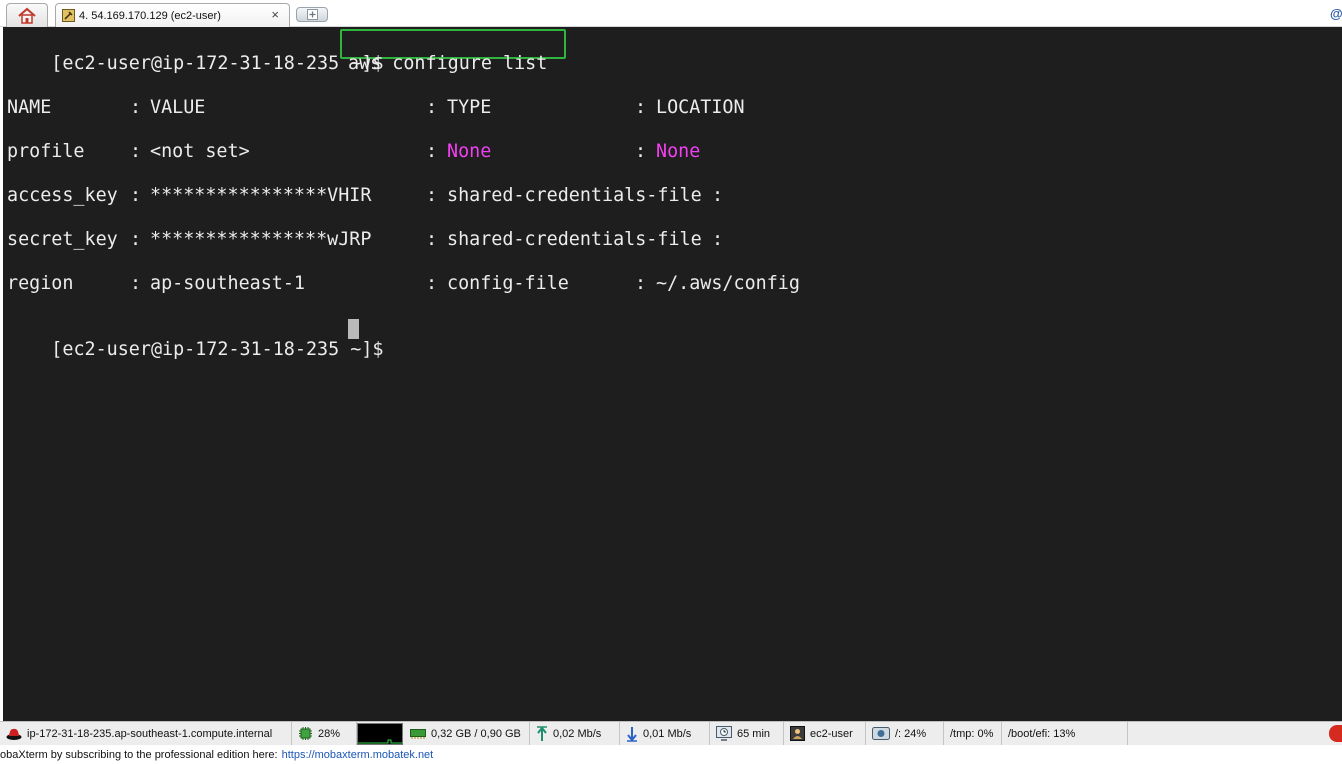 The width and height of the screenshot is (1342, 764). Describe the element at coordinates (507, 152) in the screenshot. I see `config-row-profile: profile : <not set> : None : None` at that location.